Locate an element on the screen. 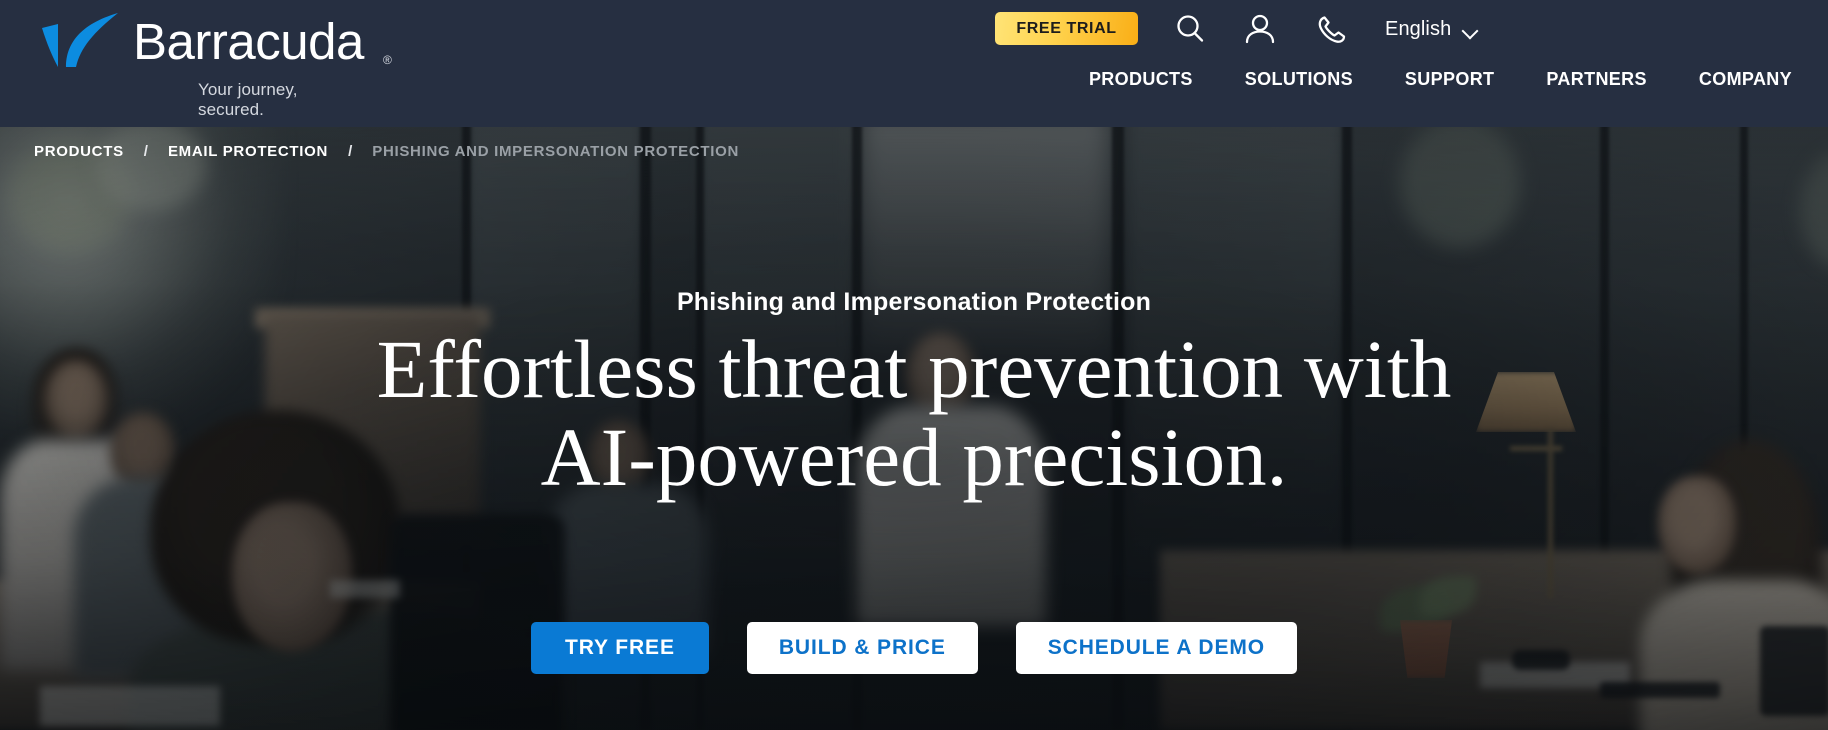 The image size is (1828, 730). barracuda-logo-link: Barracuda ® Your journey, secured. is located at coordinates (214, 64).